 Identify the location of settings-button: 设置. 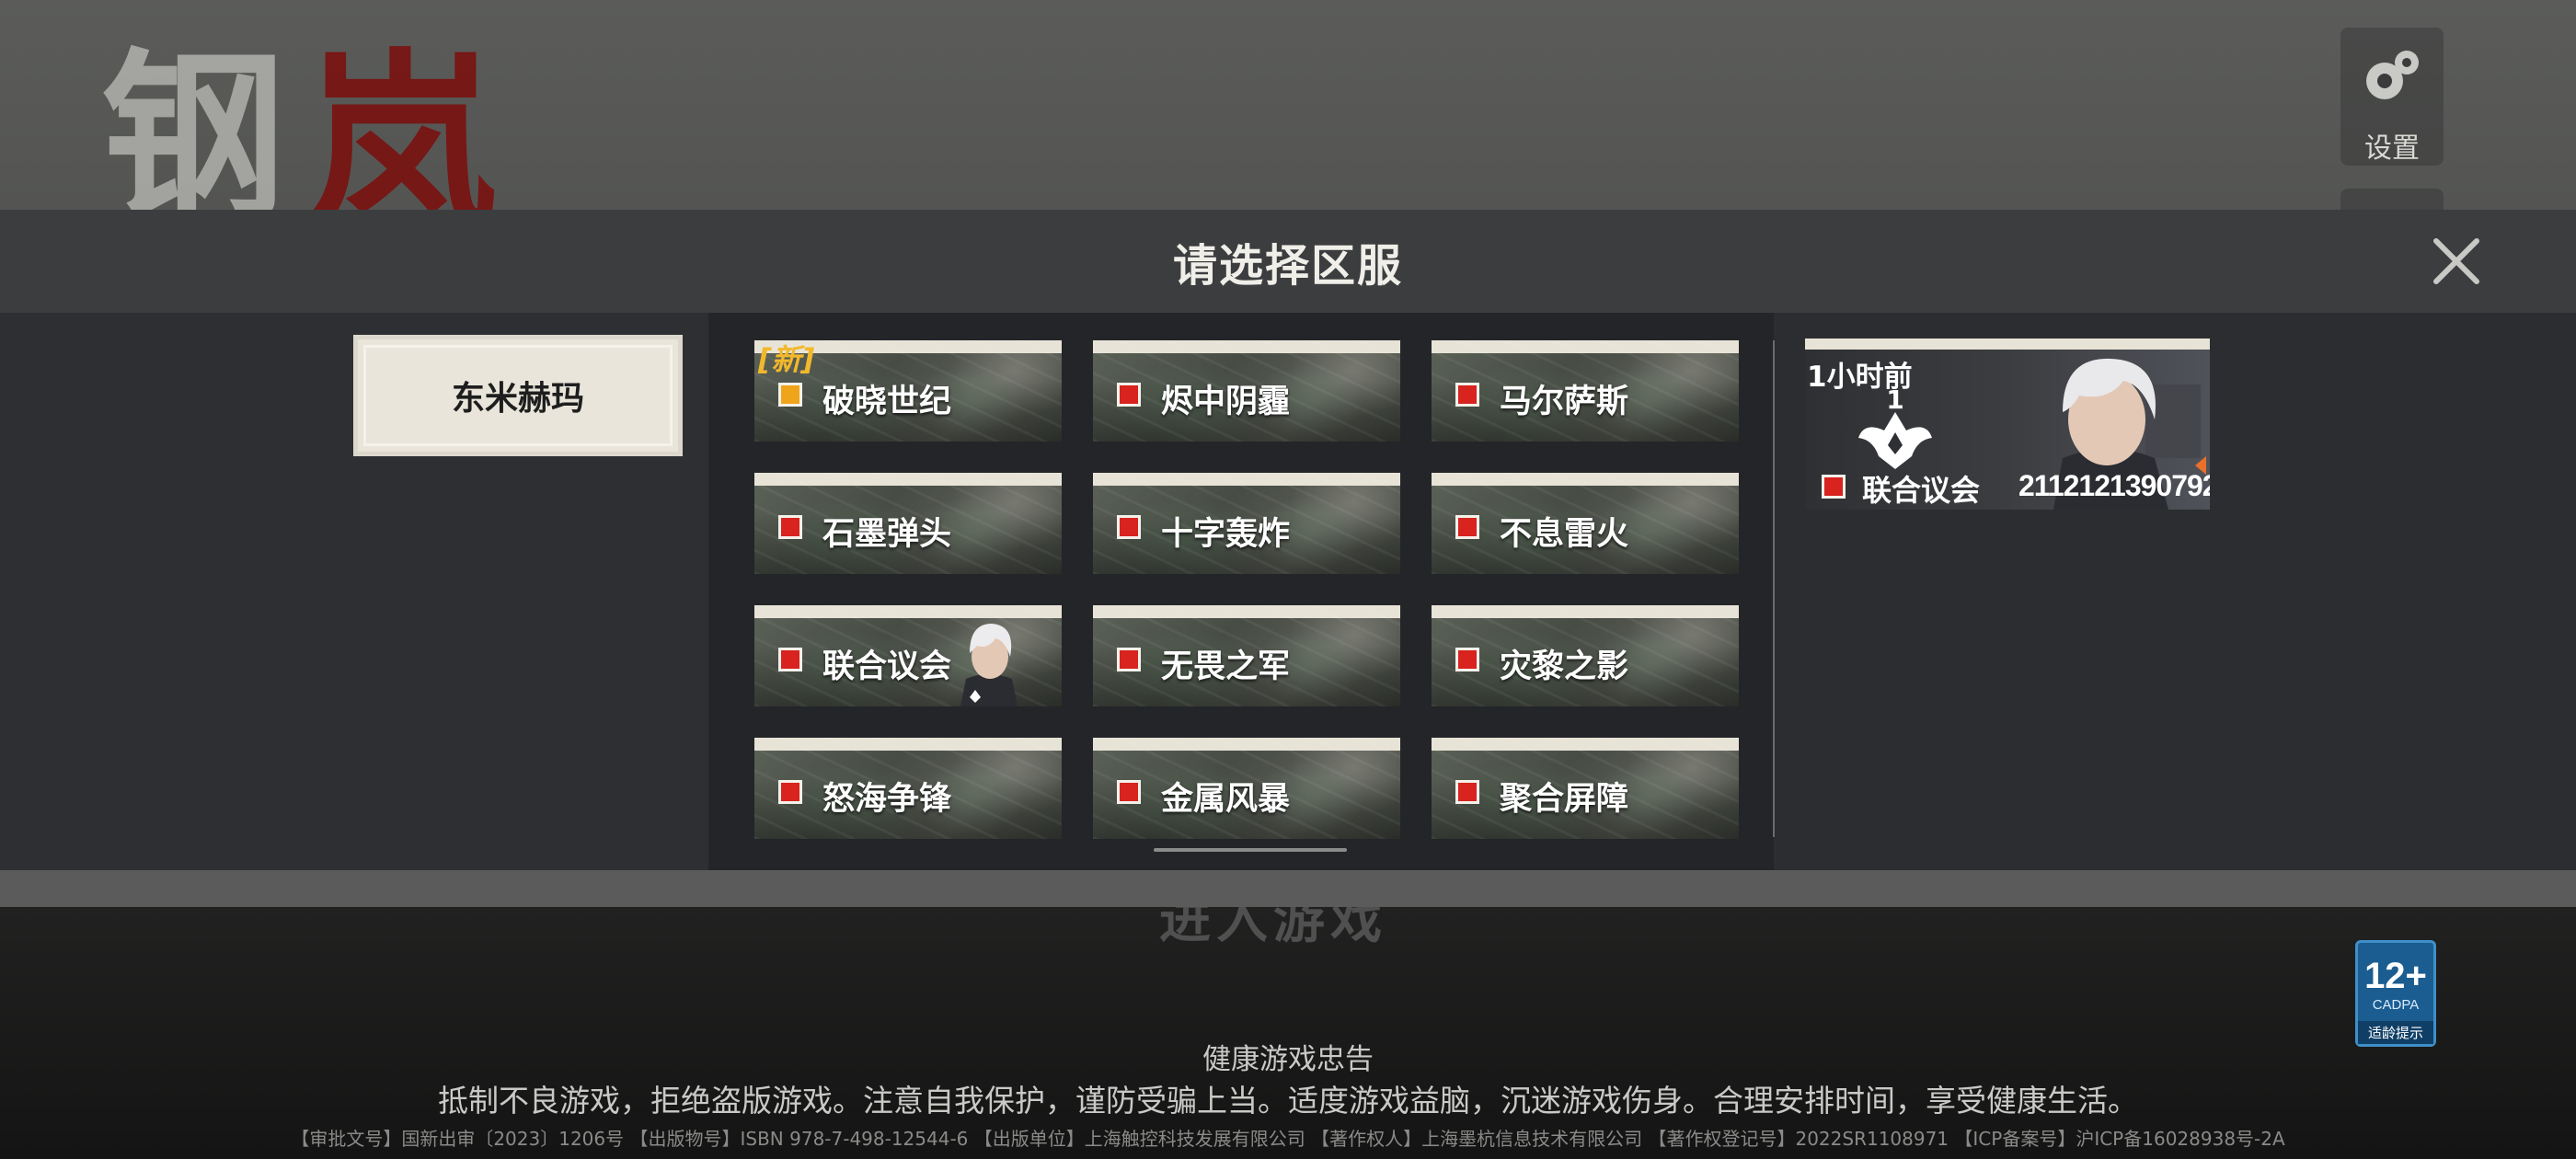
(2392, 97).